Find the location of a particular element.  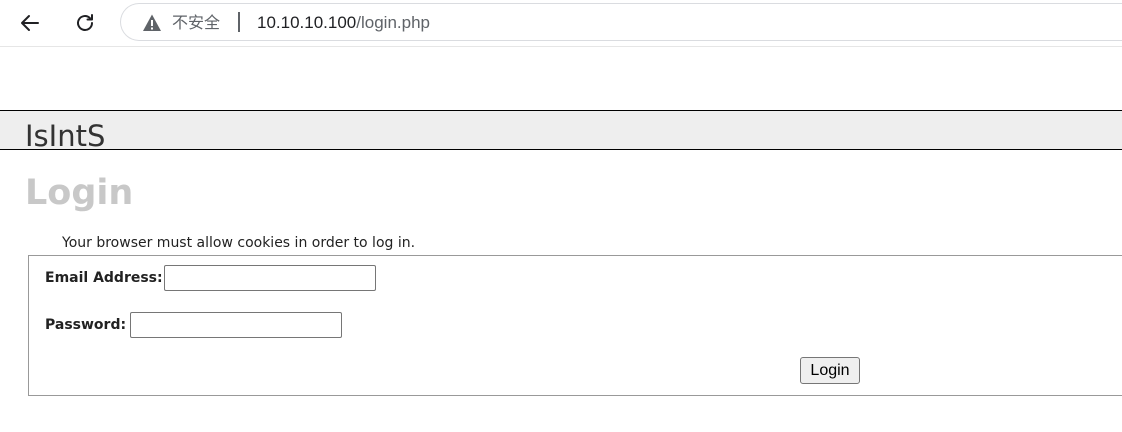

url-path: /login.php is located at coordinates (393, 22).